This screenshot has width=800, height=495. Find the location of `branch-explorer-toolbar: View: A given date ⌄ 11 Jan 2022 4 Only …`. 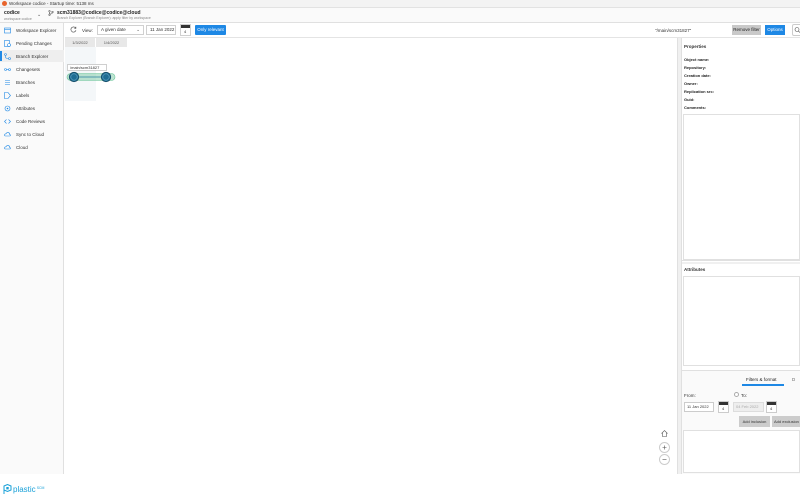

branch-explorer-toolbar: View: A given date ⌄ 11 Jan 2022 4 Only … is located at coordinates (432, 30).